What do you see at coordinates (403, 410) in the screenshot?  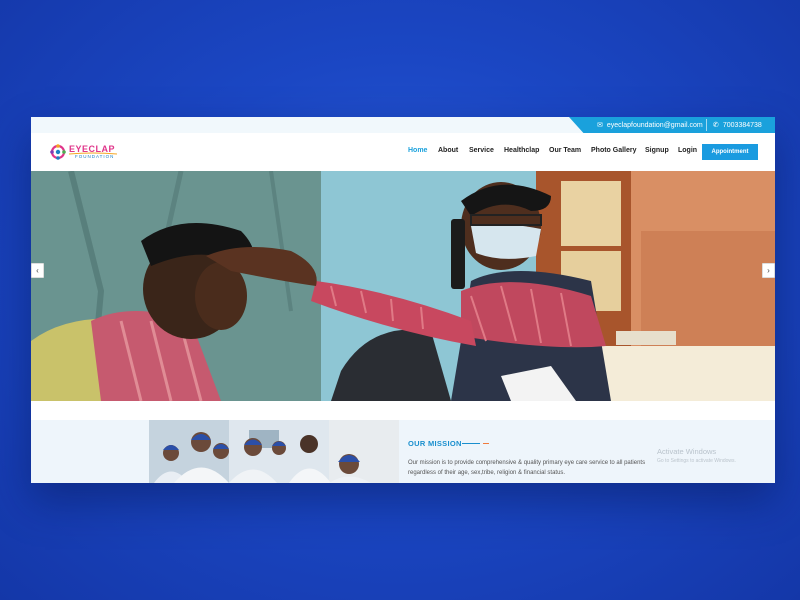 I see `section-spacer` at bounding box center [403, 410].